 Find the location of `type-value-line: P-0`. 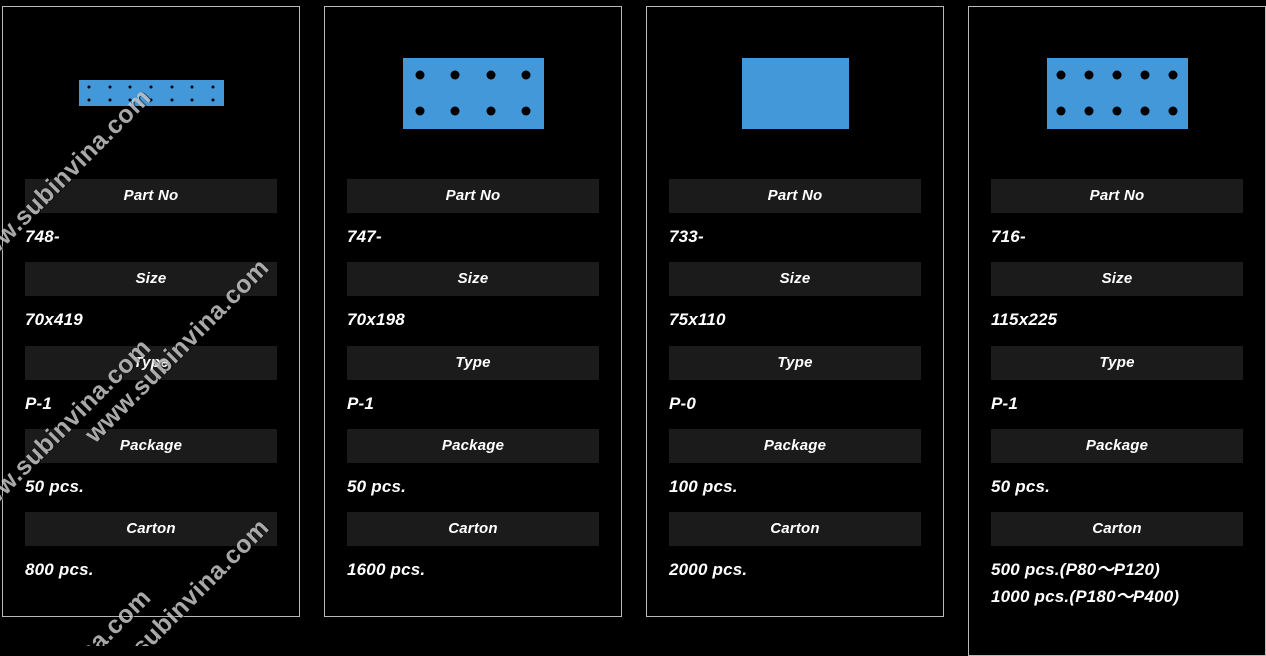

type-value-line: P-0 is located at coordinates (683, 403).